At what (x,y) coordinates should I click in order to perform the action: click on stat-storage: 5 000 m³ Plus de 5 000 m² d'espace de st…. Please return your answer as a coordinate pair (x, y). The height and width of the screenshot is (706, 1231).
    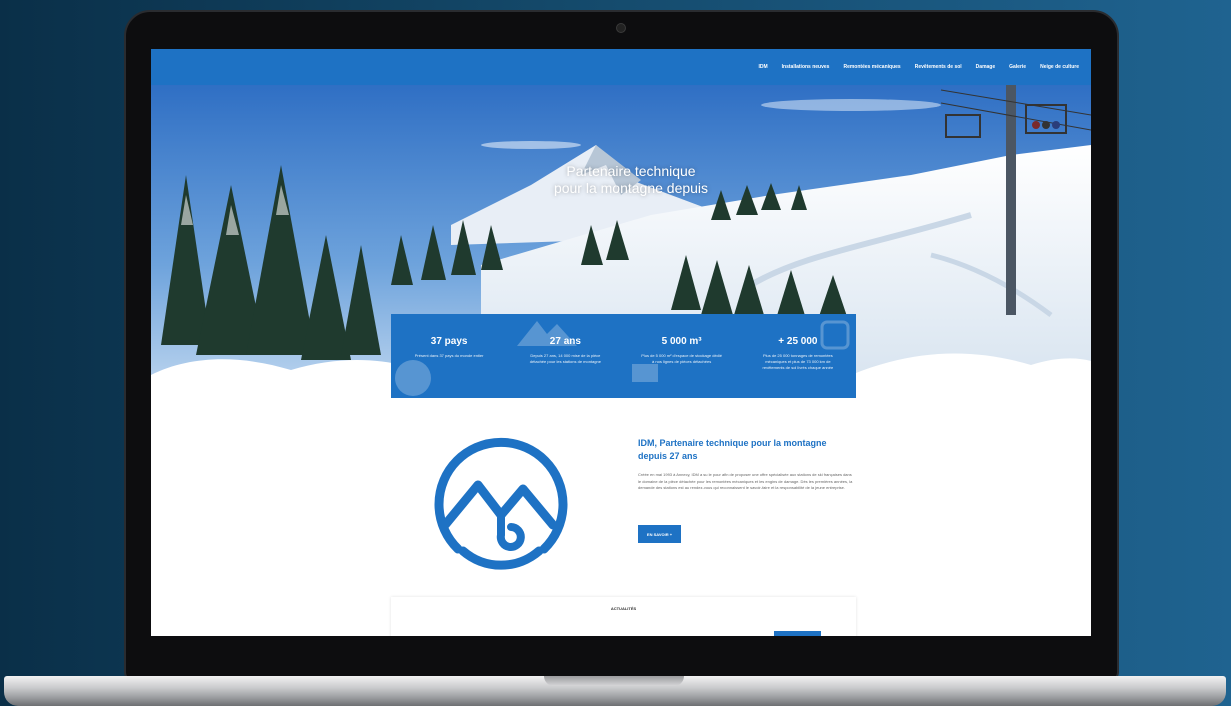
    Looking at the image, I should click on (682, 356).